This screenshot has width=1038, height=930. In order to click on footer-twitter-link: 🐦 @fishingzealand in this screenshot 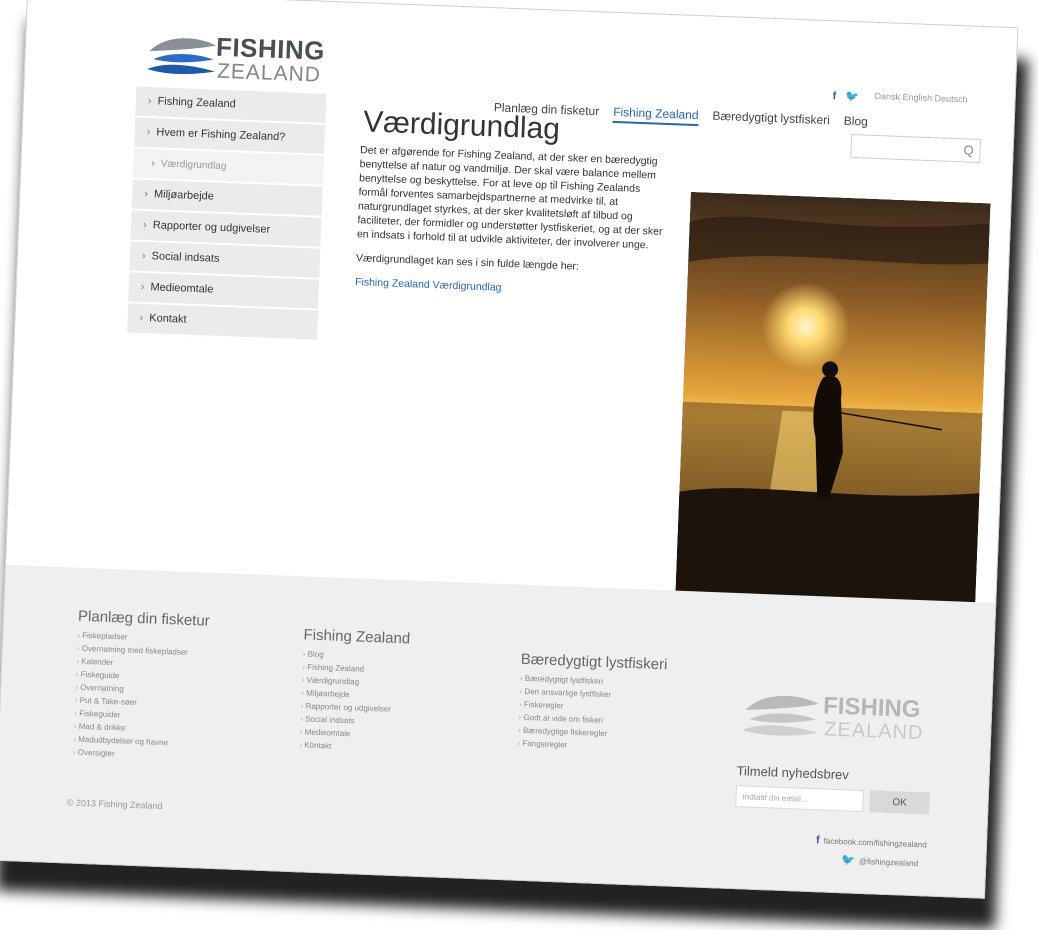, I will do `click(879, 861)`.